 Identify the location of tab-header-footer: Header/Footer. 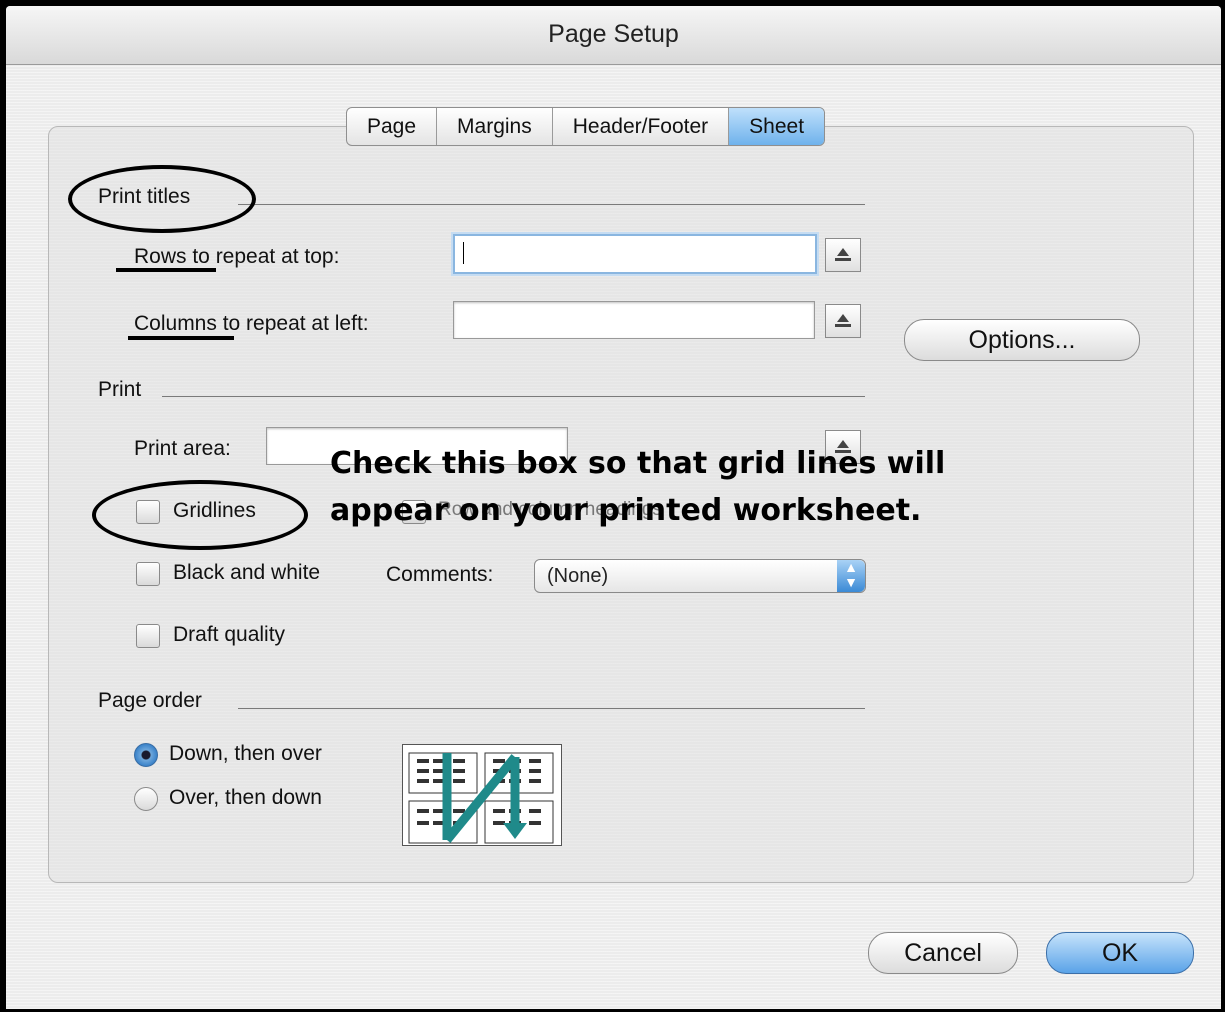
(641, 126).